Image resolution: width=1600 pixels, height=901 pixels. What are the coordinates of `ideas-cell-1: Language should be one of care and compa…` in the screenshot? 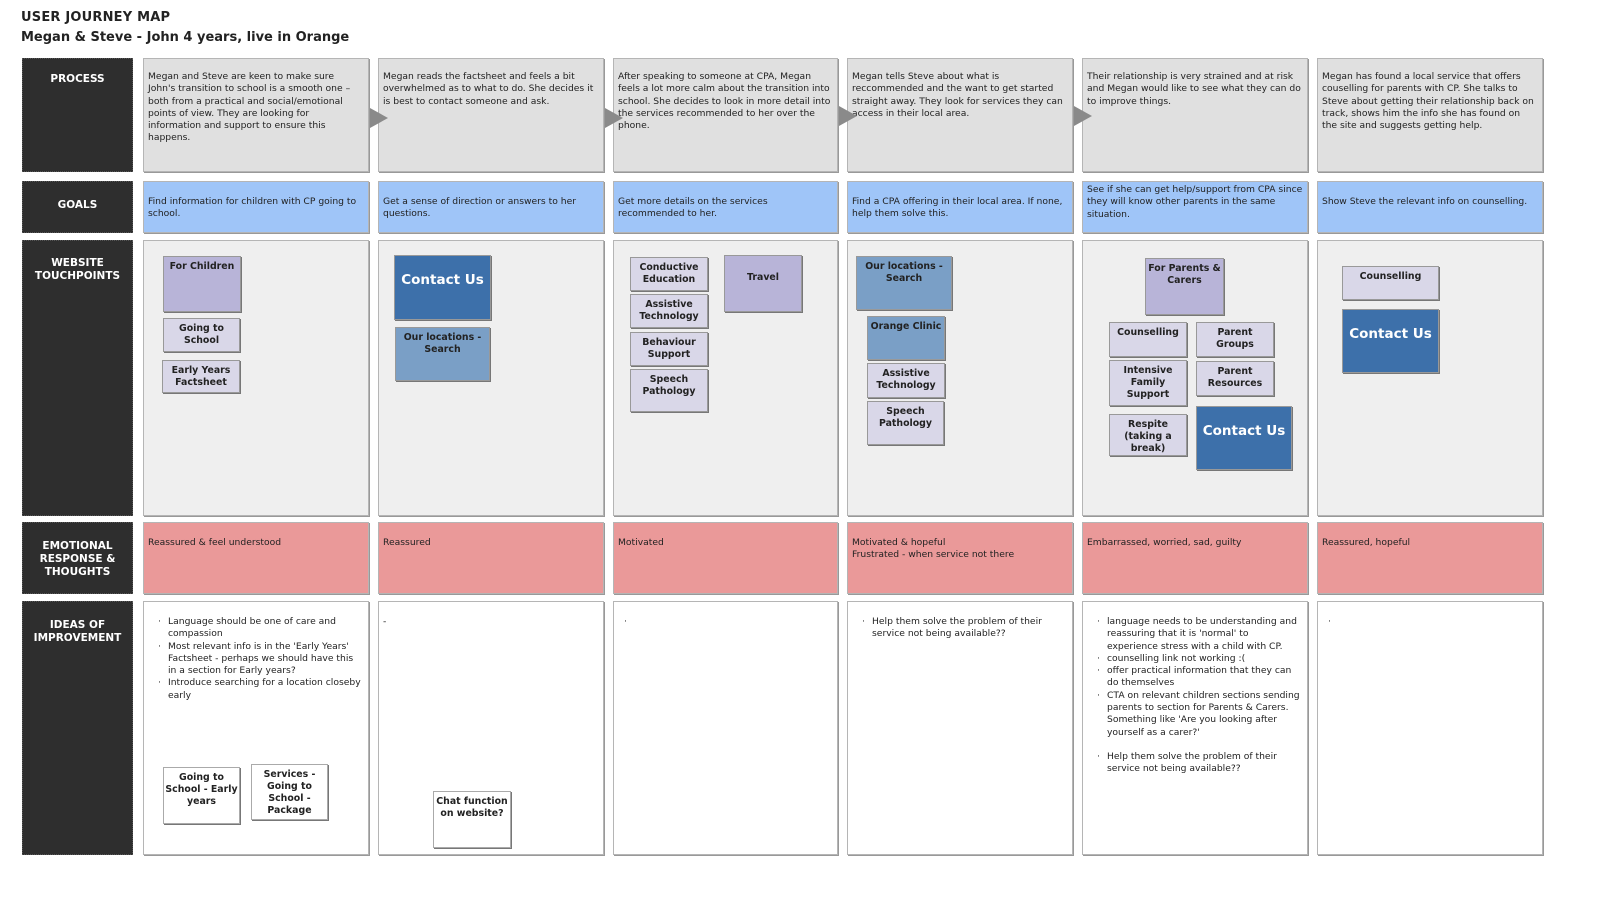 It's located at (256, 728).